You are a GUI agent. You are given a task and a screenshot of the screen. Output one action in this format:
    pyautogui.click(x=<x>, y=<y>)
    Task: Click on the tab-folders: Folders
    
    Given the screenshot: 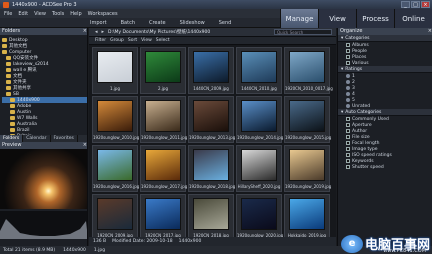 What is the action you would take?
    pyautogui.click(x=12, y=138)
    